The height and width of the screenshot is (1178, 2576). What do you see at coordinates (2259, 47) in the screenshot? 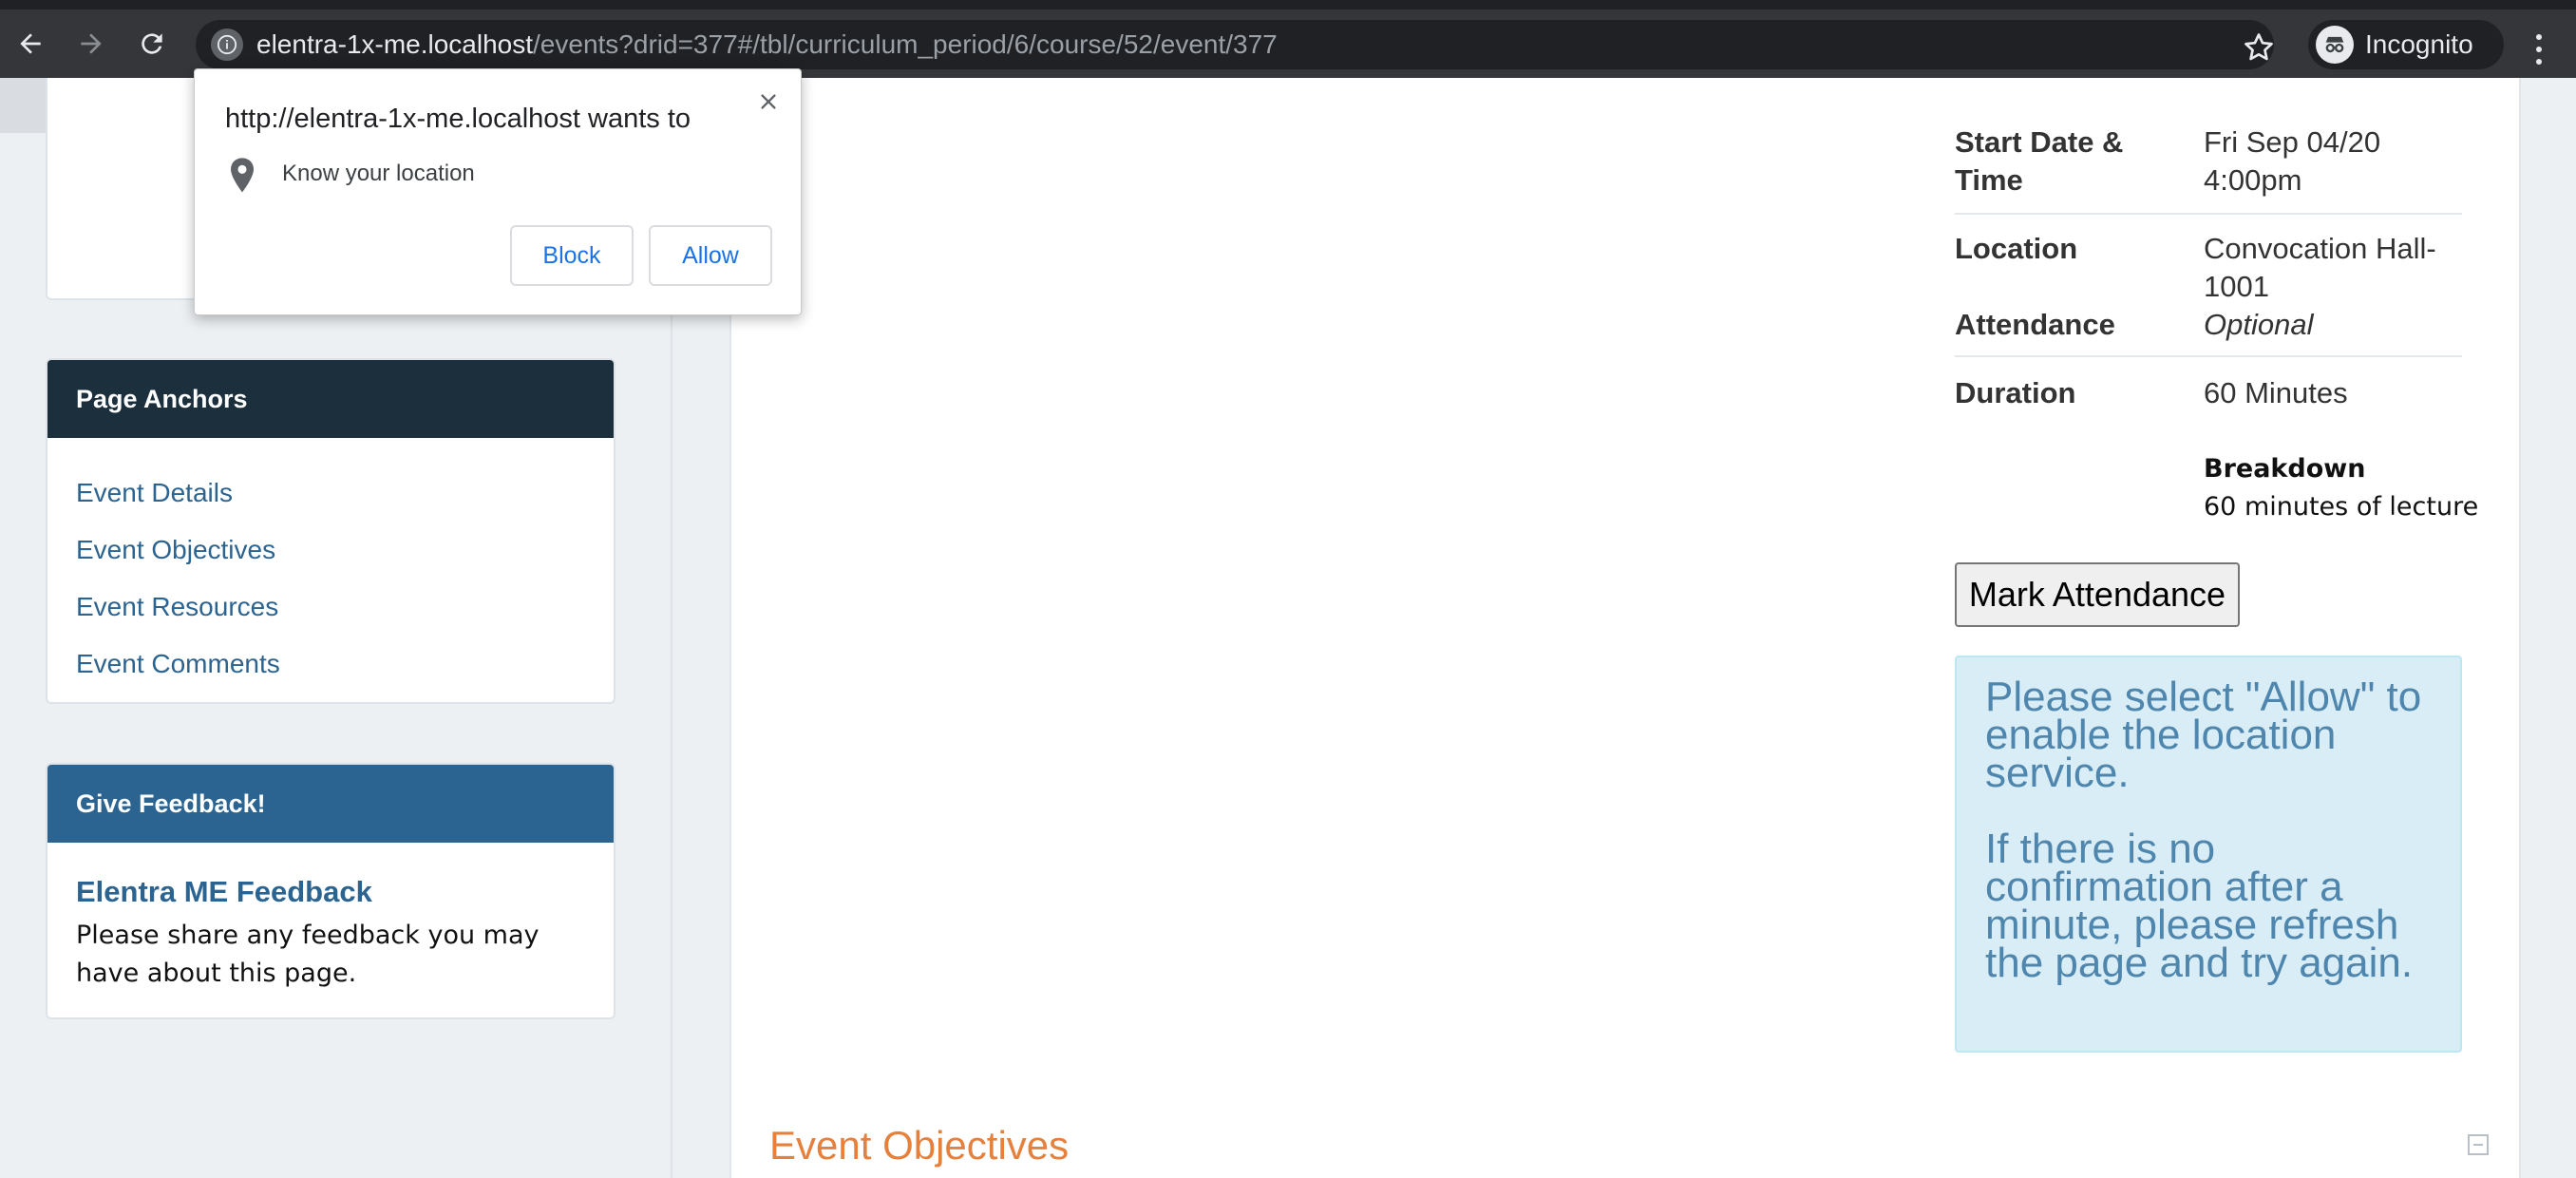
I see `bookmark-star-icon` at bounding box center [2259, 47].